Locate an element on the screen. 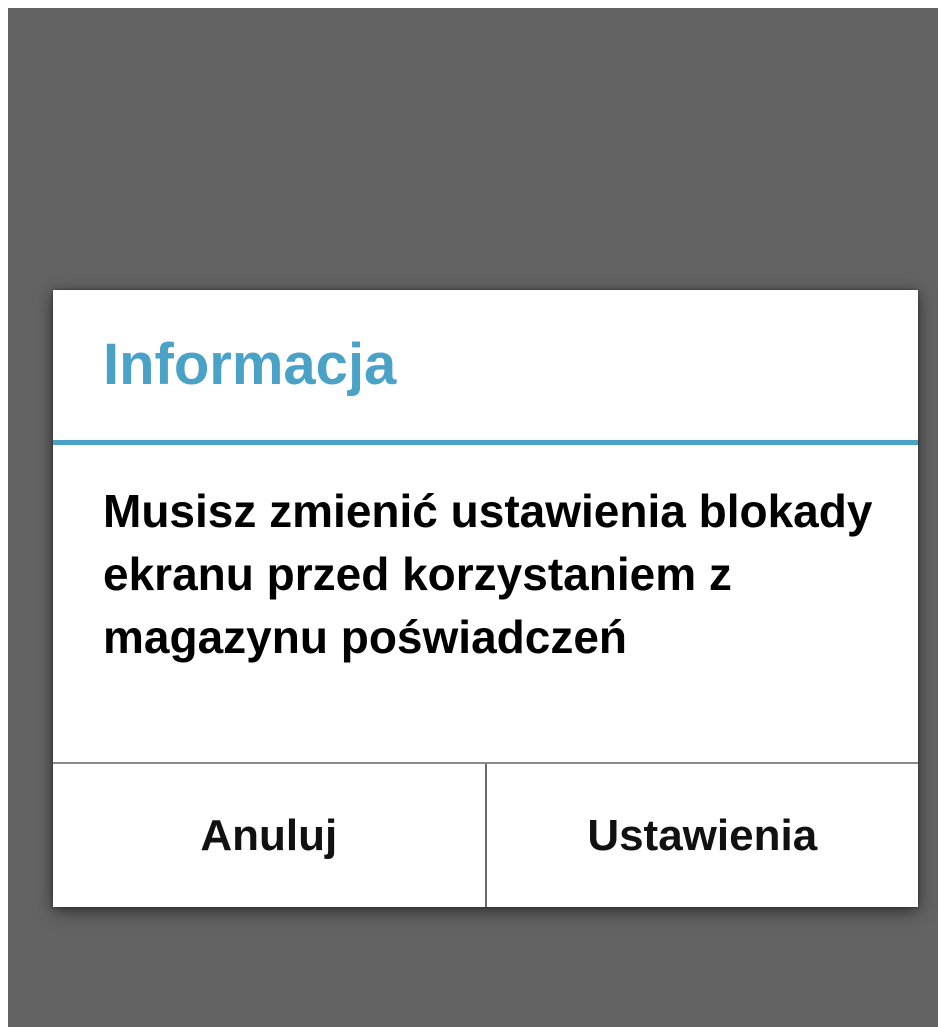 Image resolution: width=938 pixels, height=1027 pixels. title-divider is located at coordinates (485, 442).